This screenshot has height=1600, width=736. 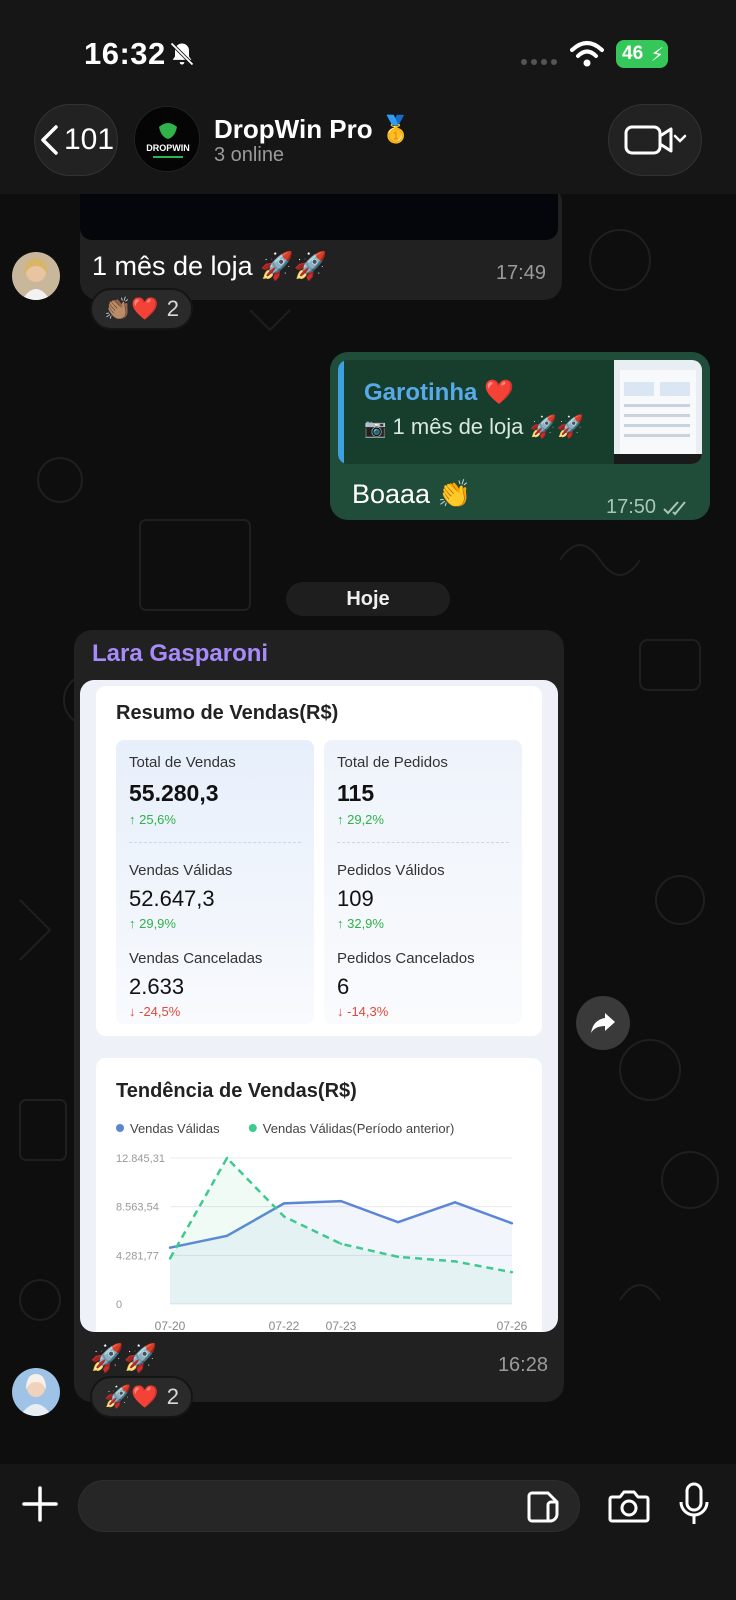 What do you see at coordinates (474, 427) in the screenshot?
I see `quoted-text: 📷 1 mês de loja 🚀🚀` at bounding box center [474, 427].